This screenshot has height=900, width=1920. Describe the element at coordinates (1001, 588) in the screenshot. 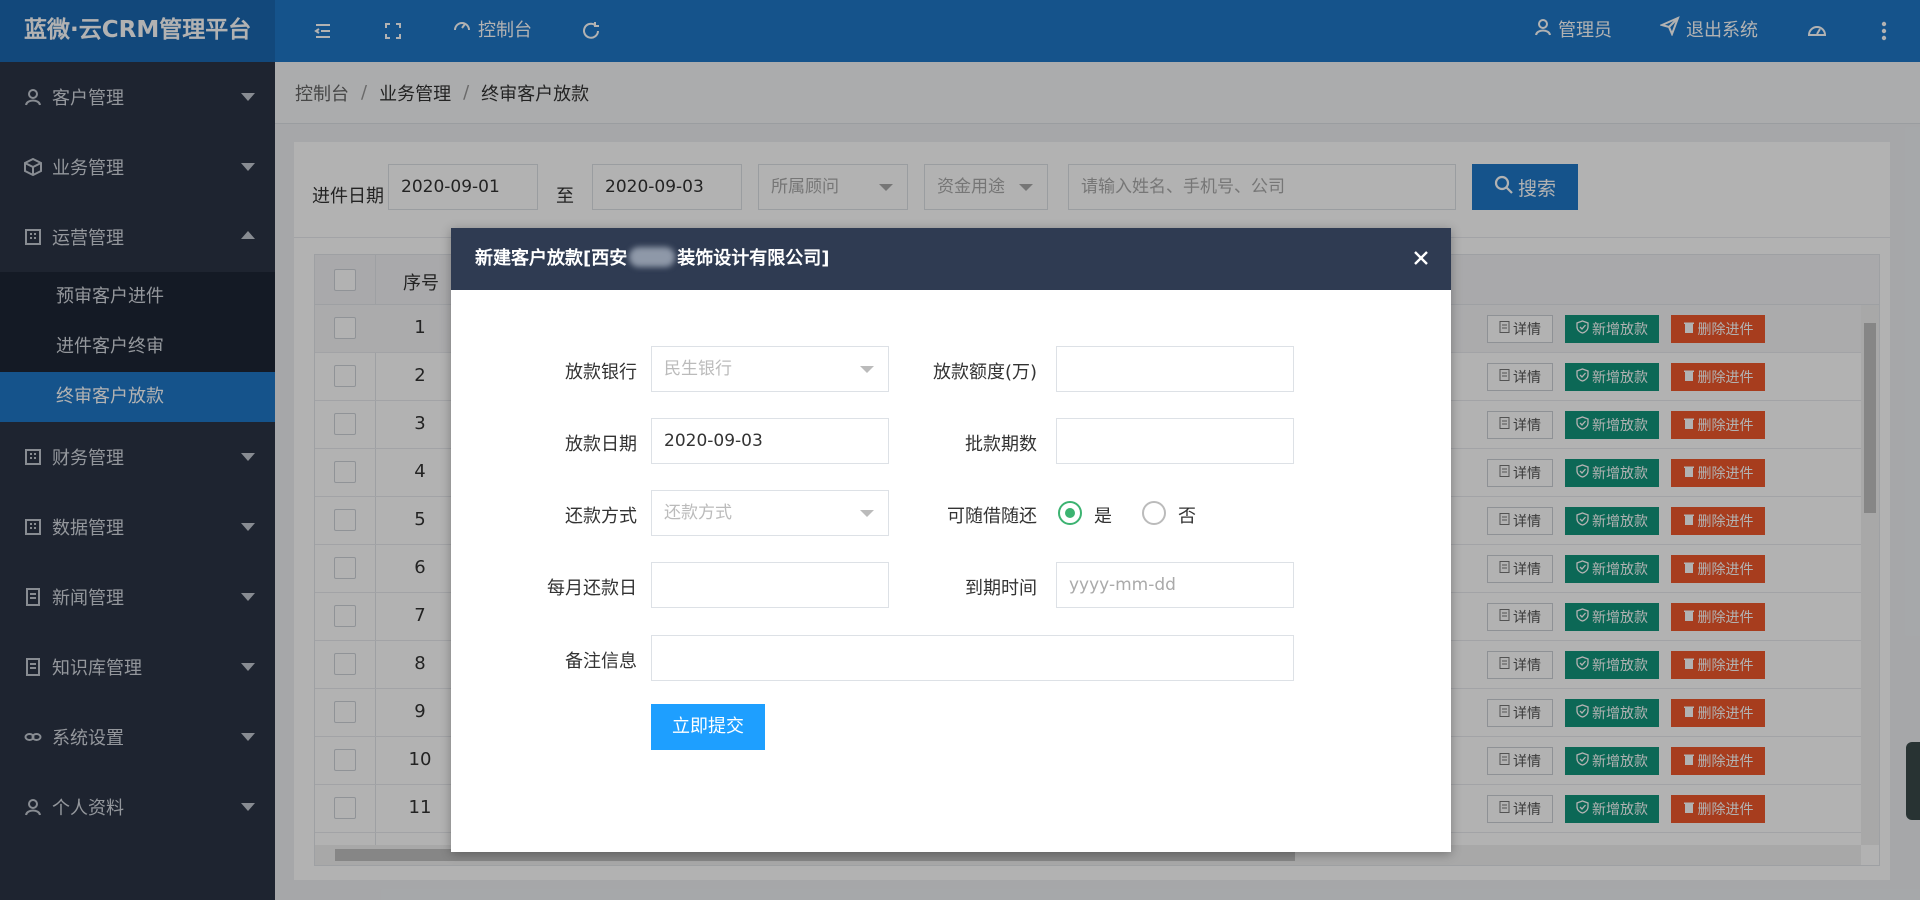

I see `due-date-label: 到期时间` at that location.